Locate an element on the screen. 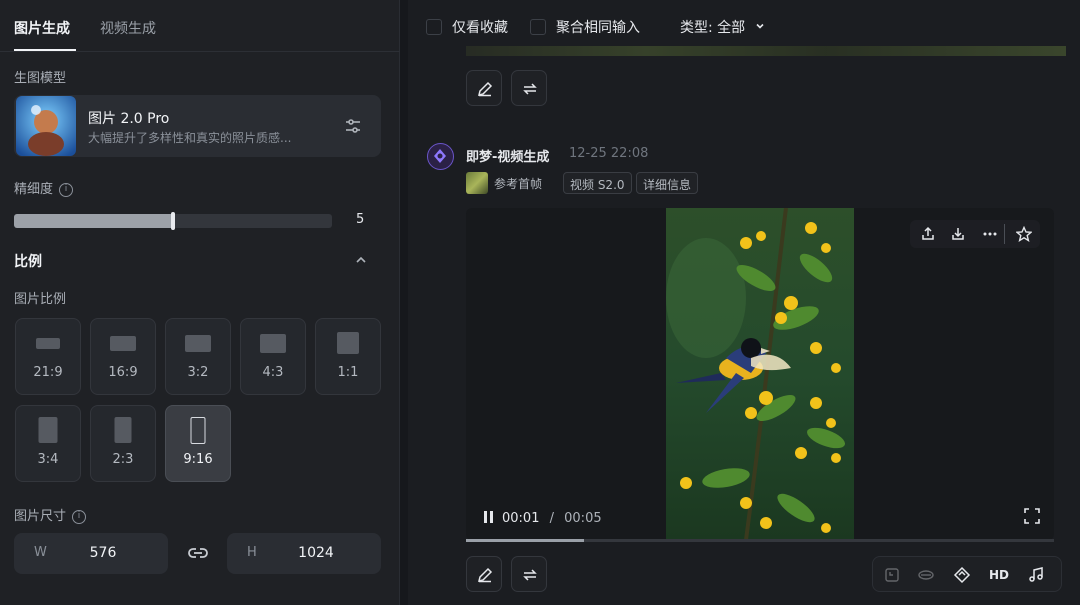 This screenshot has height=605, width=1080. height-field: H 1024 is located at coordinates (304, 553).